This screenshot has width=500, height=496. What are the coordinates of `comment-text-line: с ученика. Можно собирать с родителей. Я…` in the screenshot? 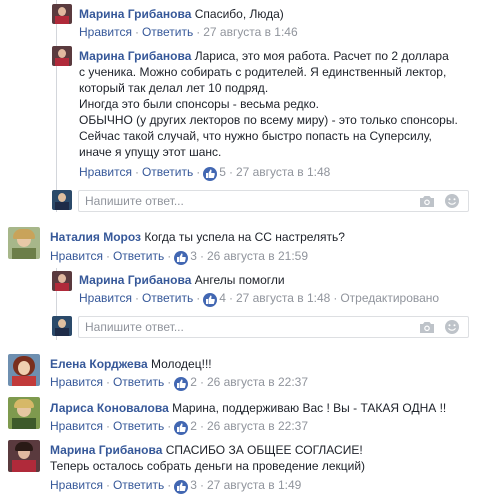 It's located at (263, 72).